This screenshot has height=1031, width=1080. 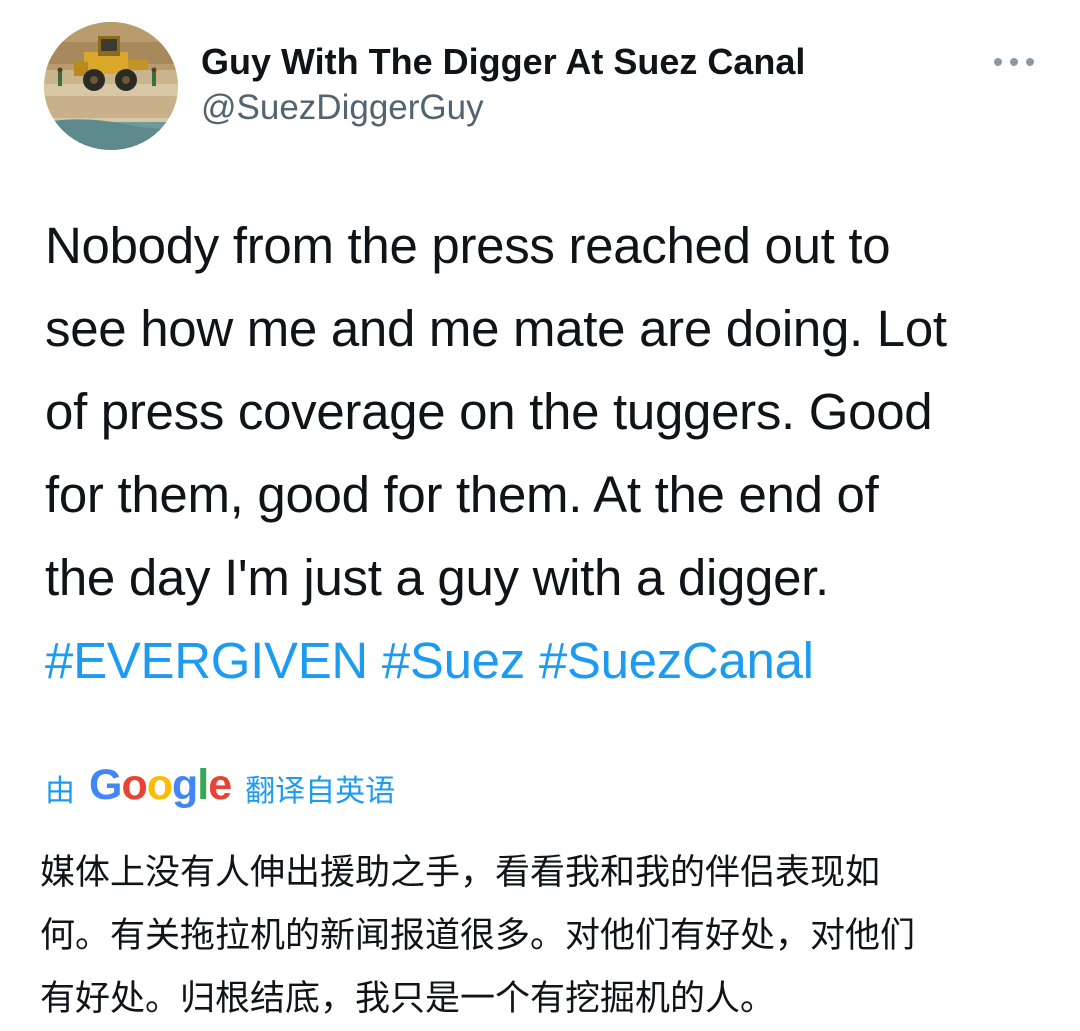 I want to click on tweet-text-line: for them, good for them. At the end of, so click(x=462, y=494).